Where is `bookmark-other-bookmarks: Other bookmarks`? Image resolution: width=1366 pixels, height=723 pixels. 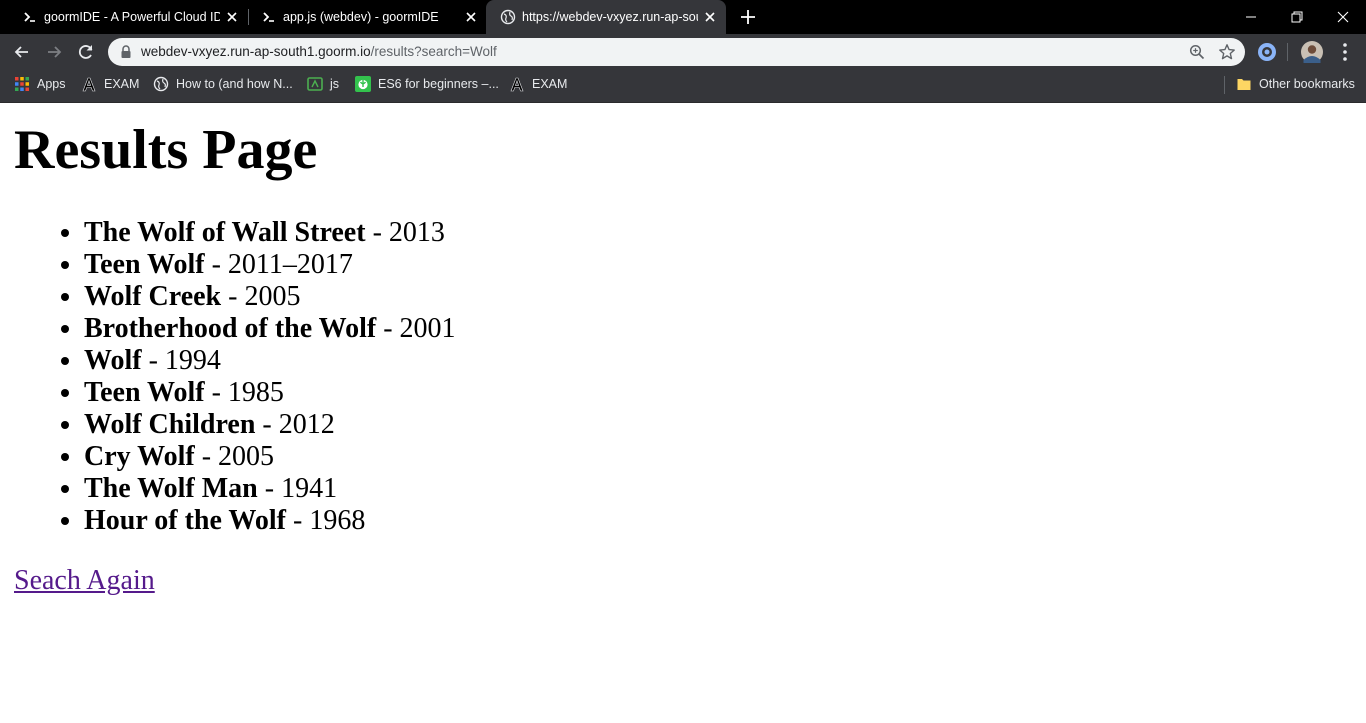
bookmark-other-bookmarks: Other bookmarks is located at coordinates (1295, 84).